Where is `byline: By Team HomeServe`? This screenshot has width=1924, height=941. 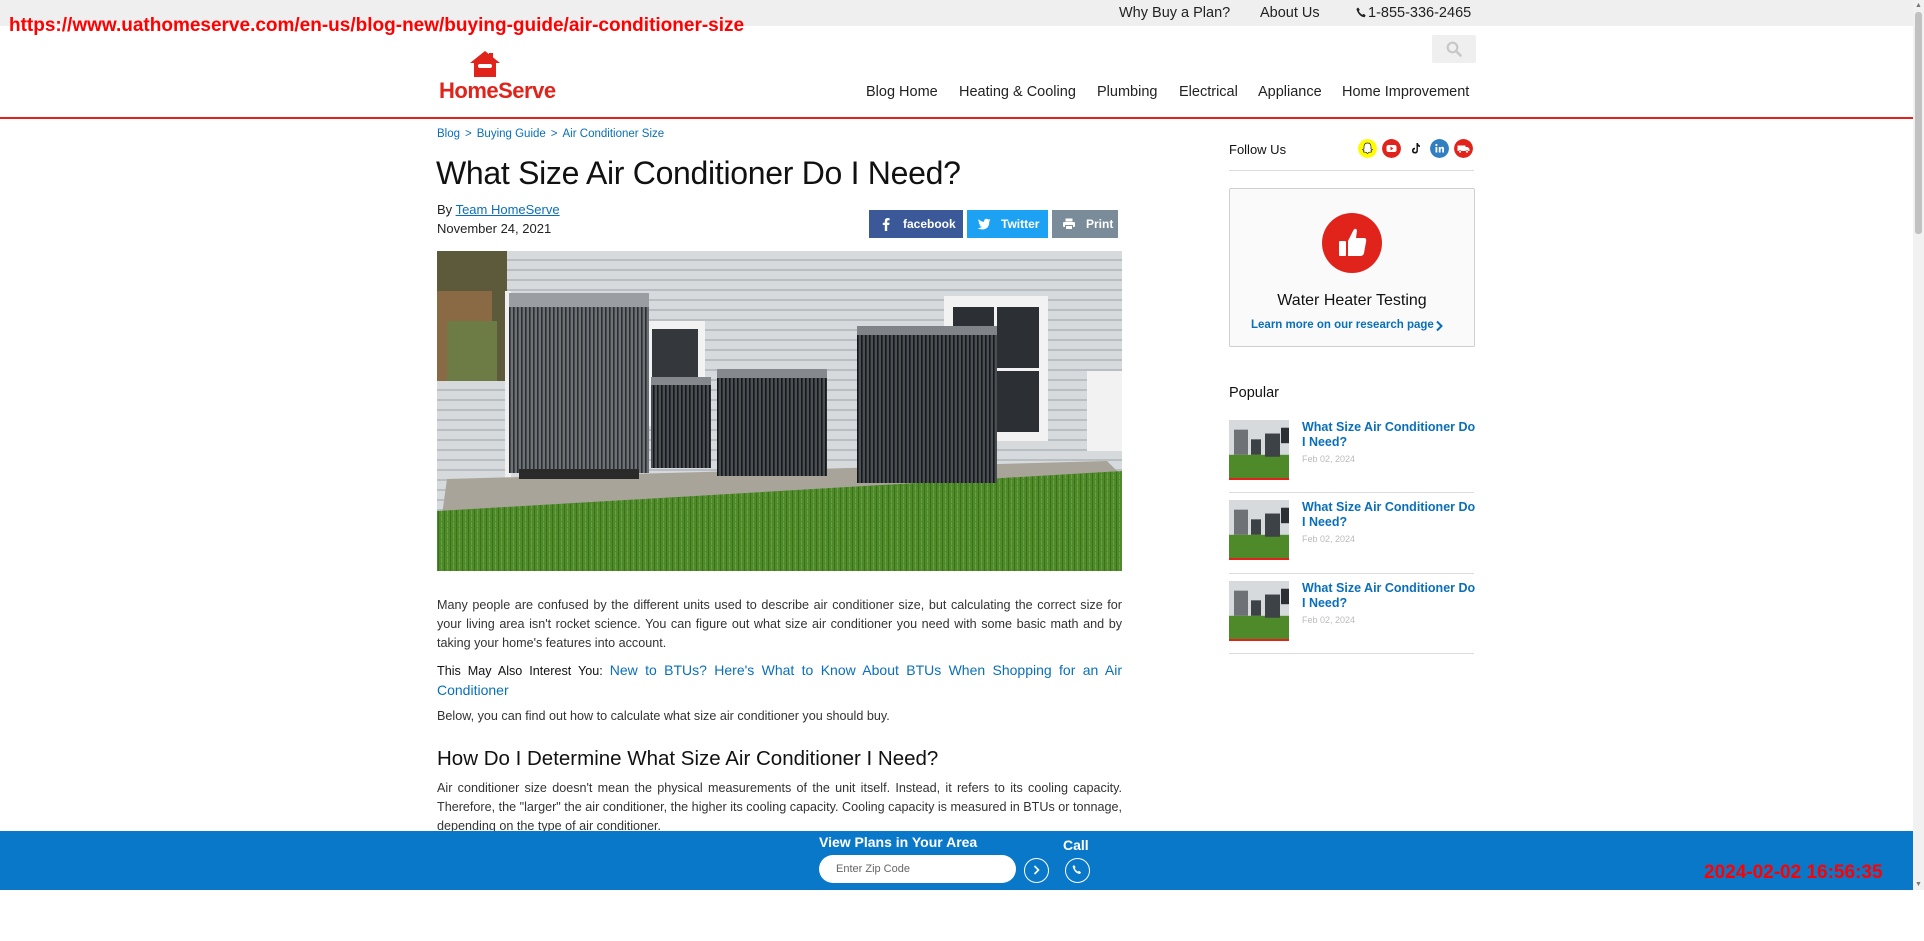 byline: By Team HomeServe is located at coordinates (498, 209).